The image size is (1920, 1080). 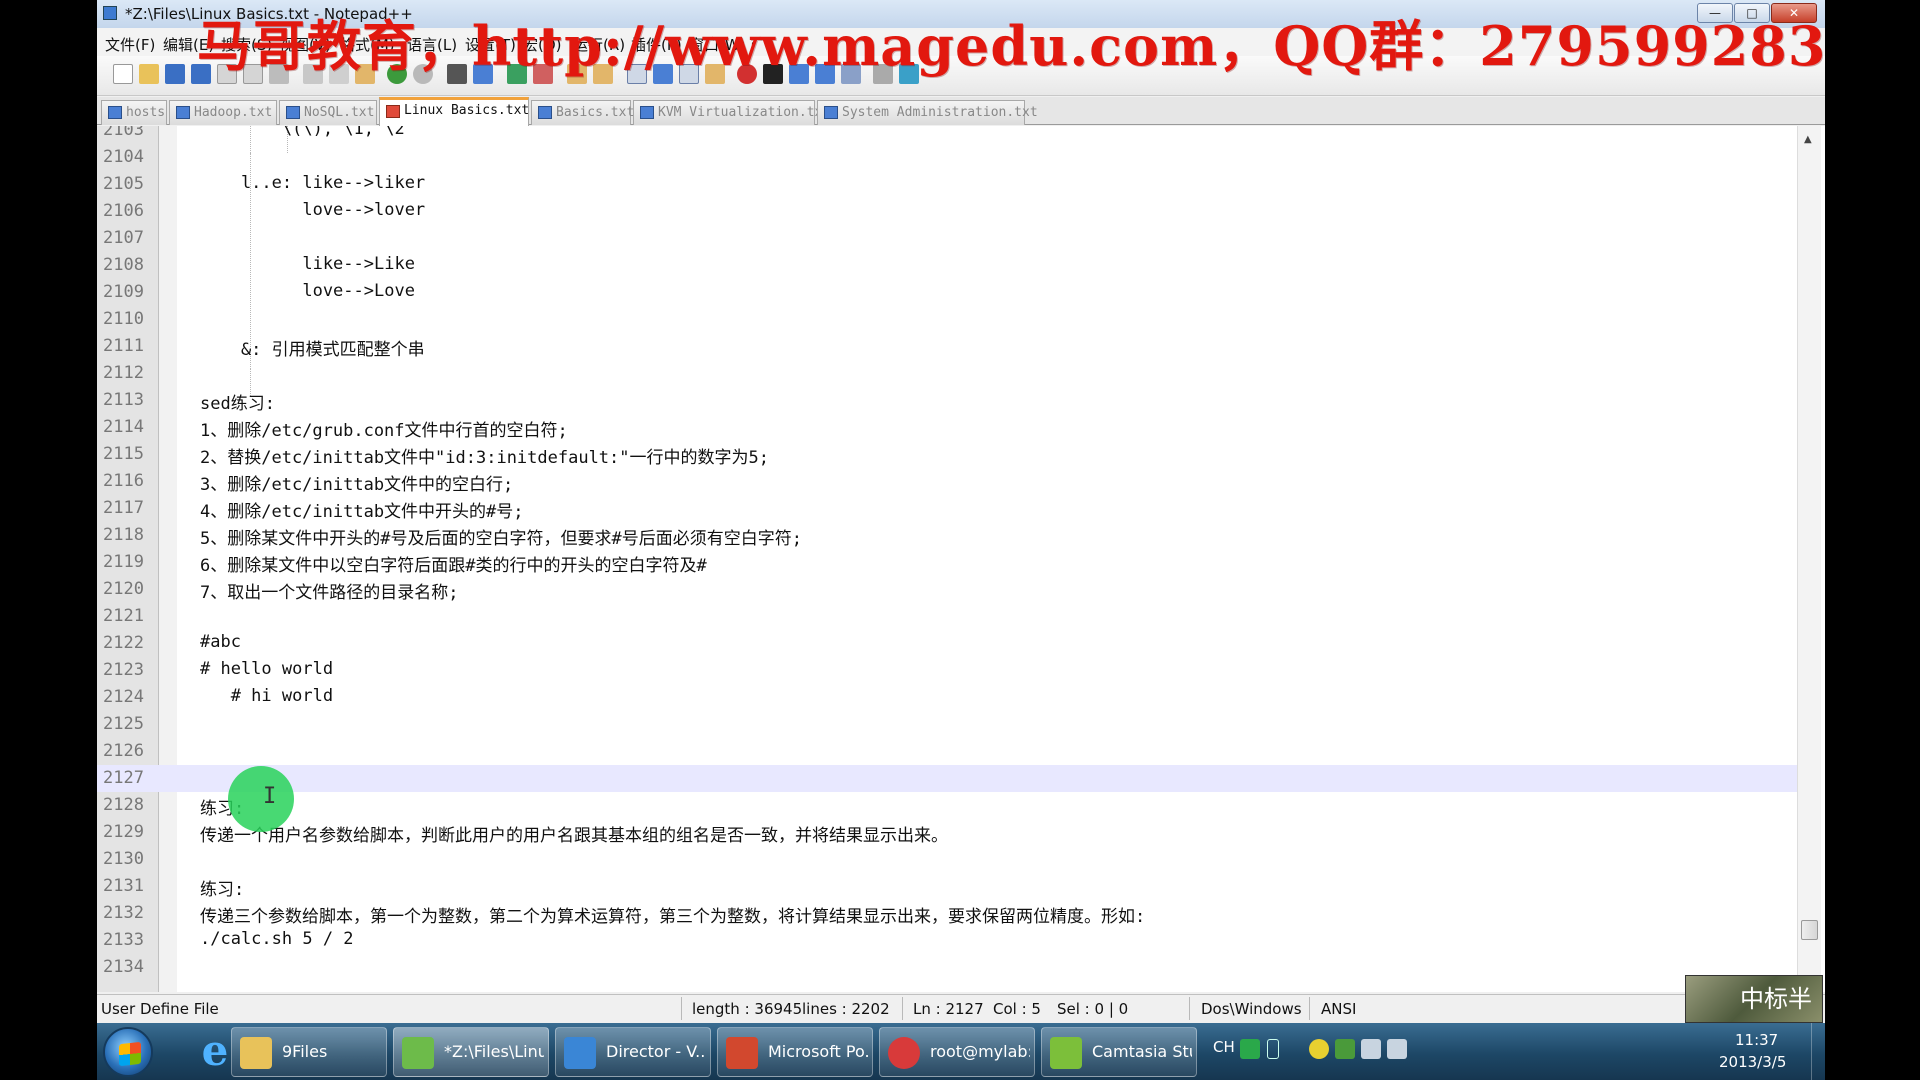 What do you see at coordinates (927, 112) in the screenshot?
I see `tab-system-administration: System Administration.txt` at bounding box center [927, 112].